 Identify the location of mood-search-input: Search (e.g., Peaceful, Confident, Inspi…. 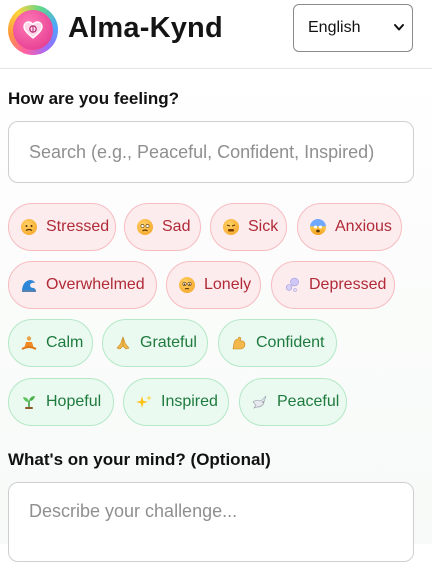
(211, 152).